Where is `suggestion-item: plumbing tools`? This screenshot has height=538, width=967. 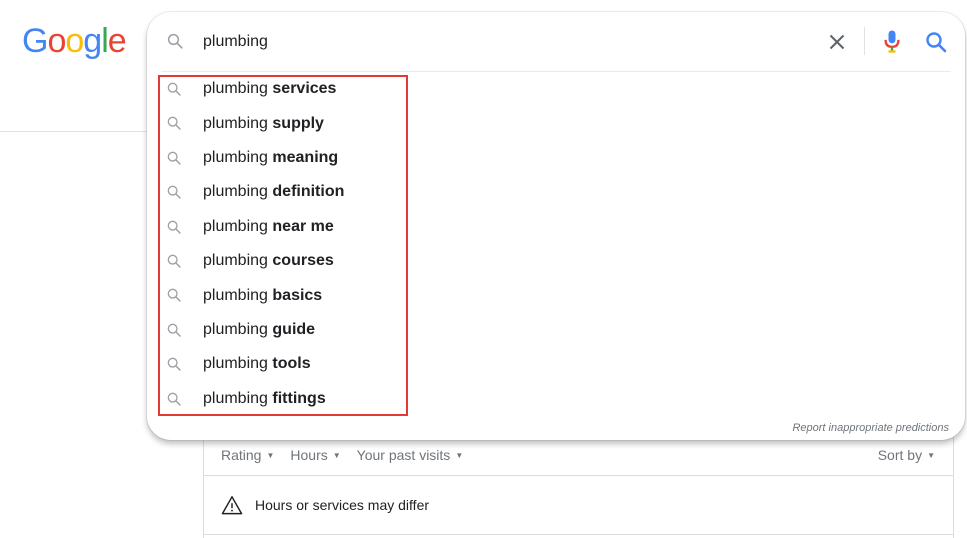
suggestion-item: plumbing tools is located at coordinates (556, 364).